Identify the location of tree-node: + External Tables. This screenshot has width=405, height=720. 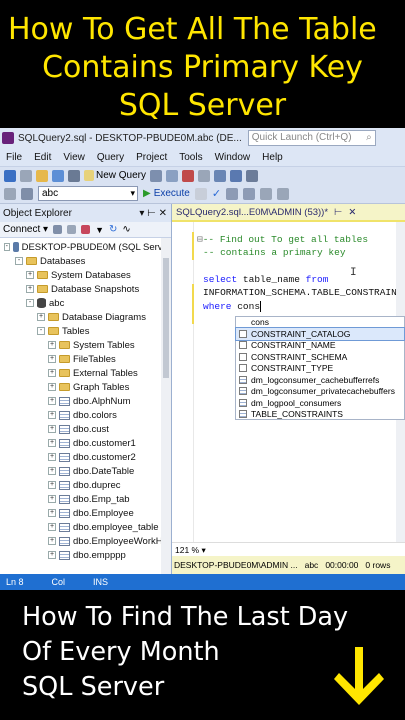
(85, 373).